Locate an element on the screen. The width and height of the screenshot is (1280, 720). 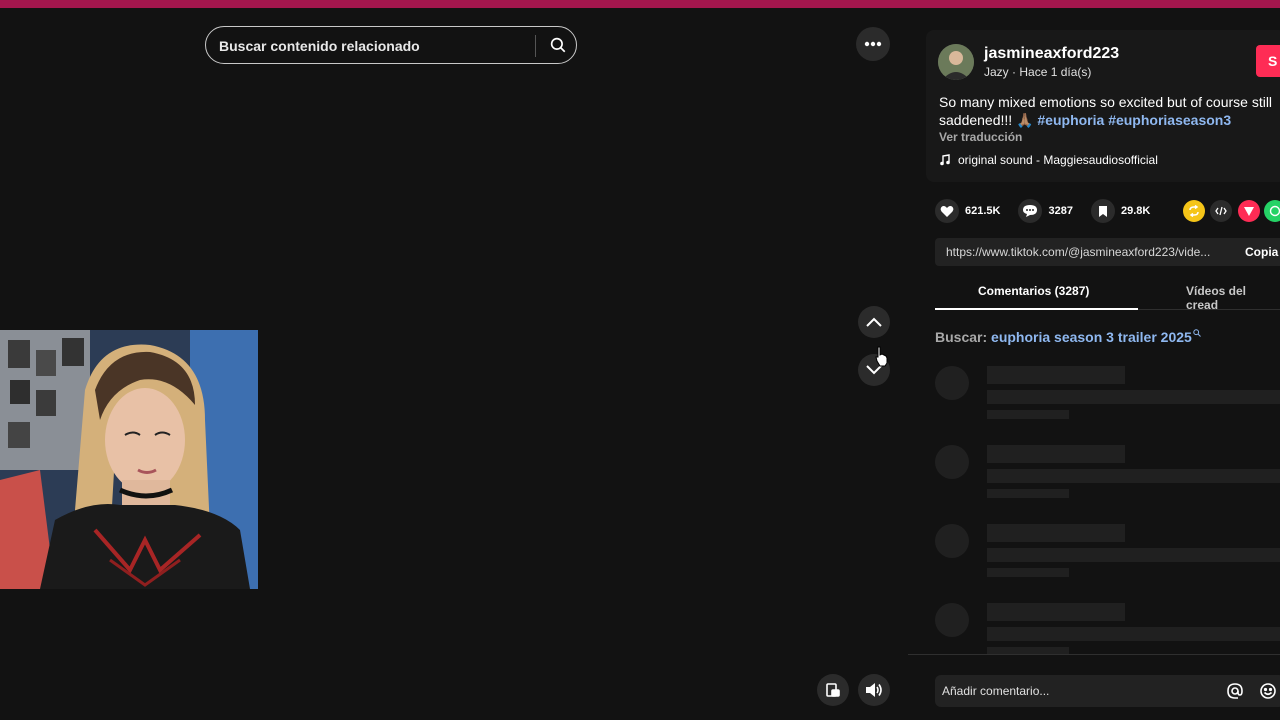
picture-in-picture-icon is located at coordinates (833, 690).